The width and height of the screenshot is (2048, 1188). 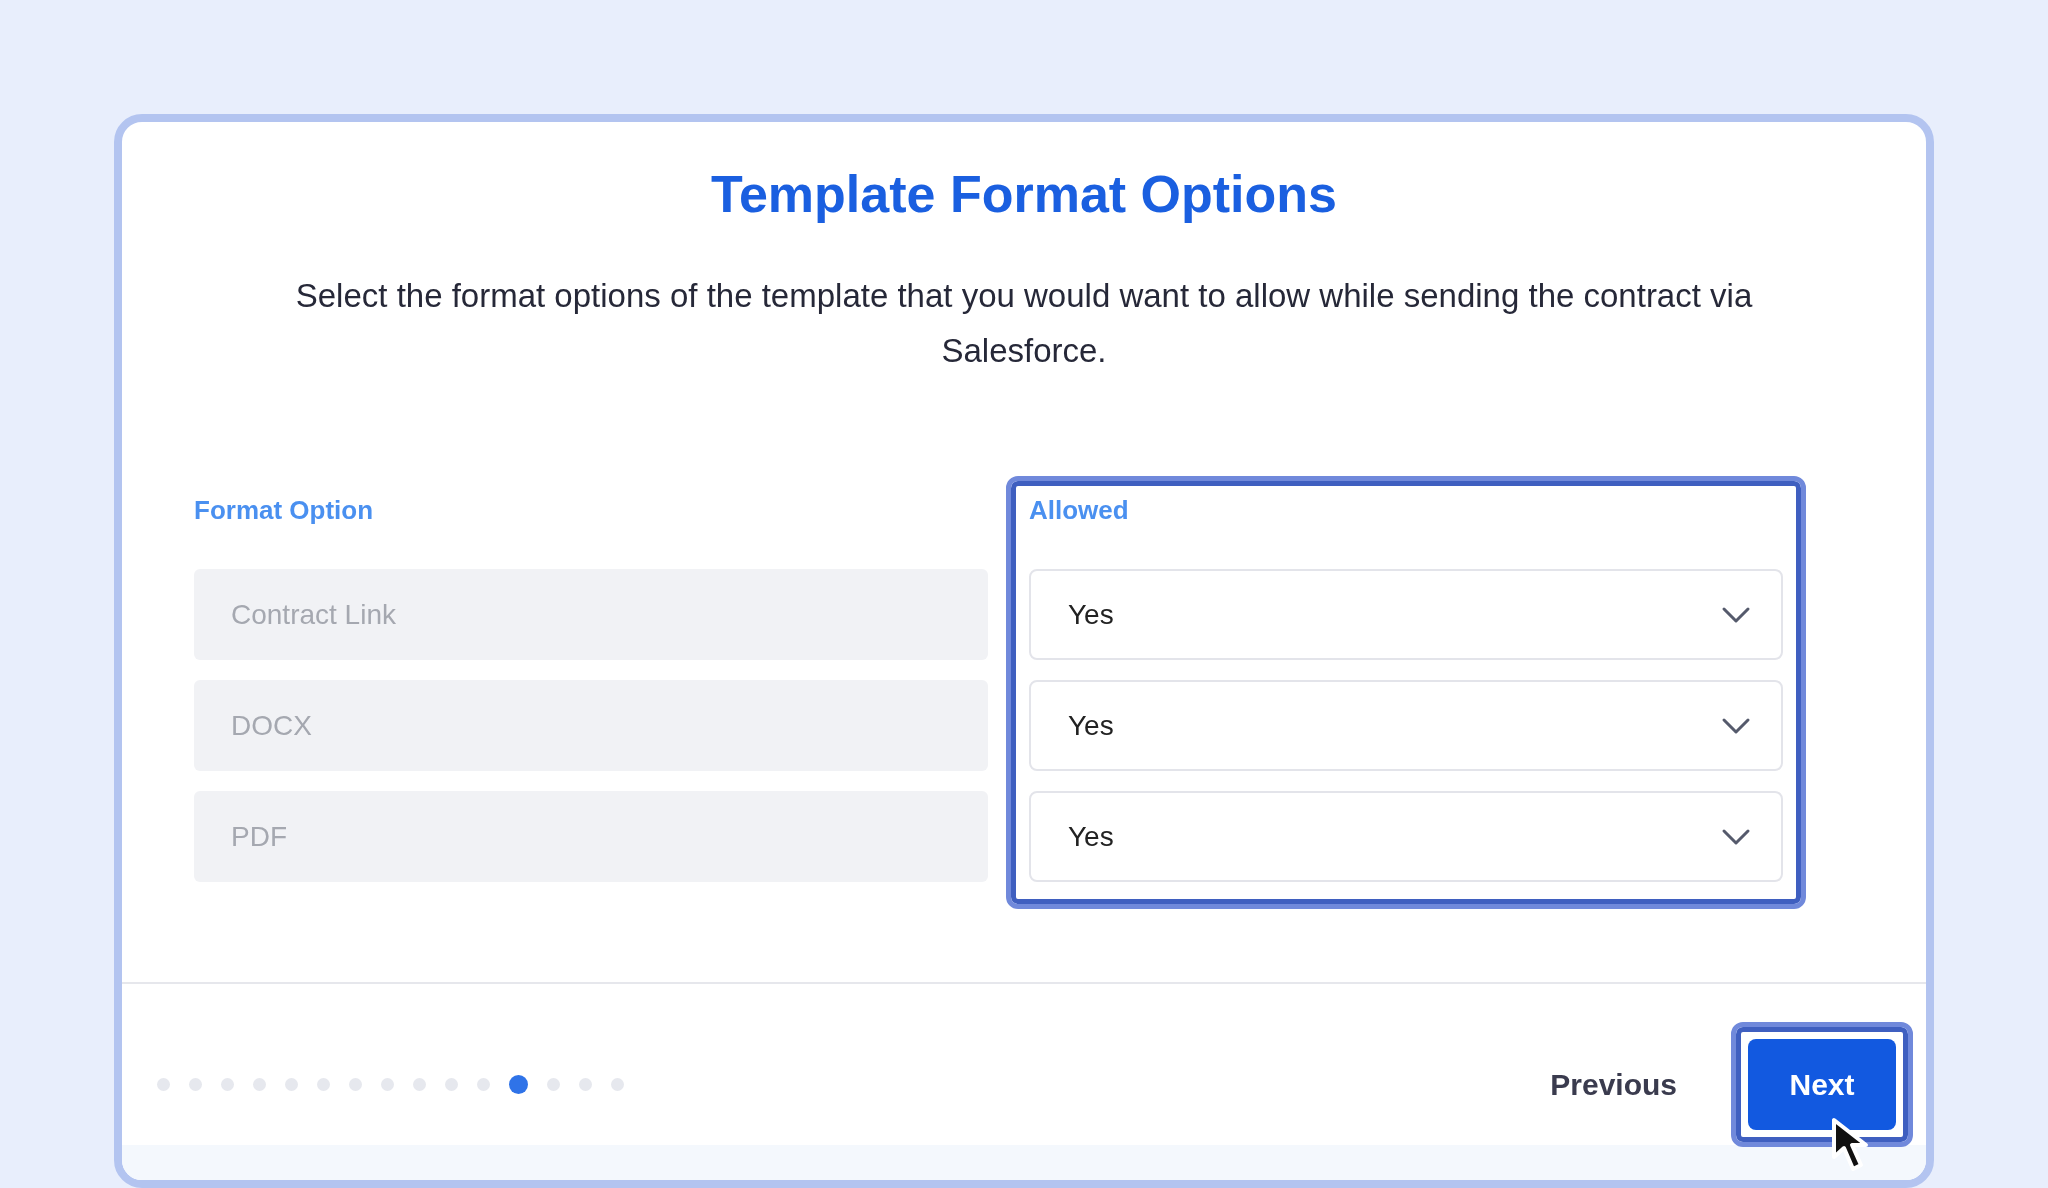 I want to click on next-button: Next, so click(x=1822, y=1084).